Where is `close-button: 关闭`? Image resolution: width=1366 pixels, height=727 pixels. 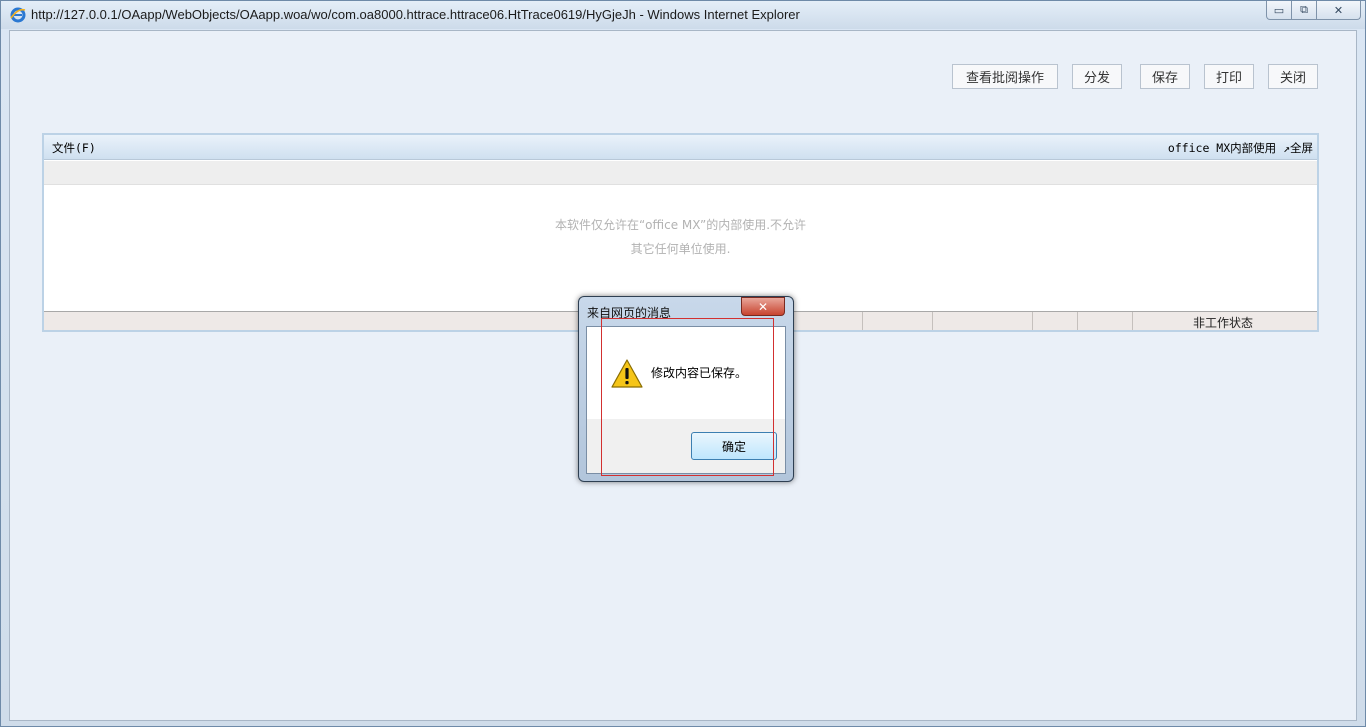
close-button: 关闭 is located at coordinates (1293, 76).